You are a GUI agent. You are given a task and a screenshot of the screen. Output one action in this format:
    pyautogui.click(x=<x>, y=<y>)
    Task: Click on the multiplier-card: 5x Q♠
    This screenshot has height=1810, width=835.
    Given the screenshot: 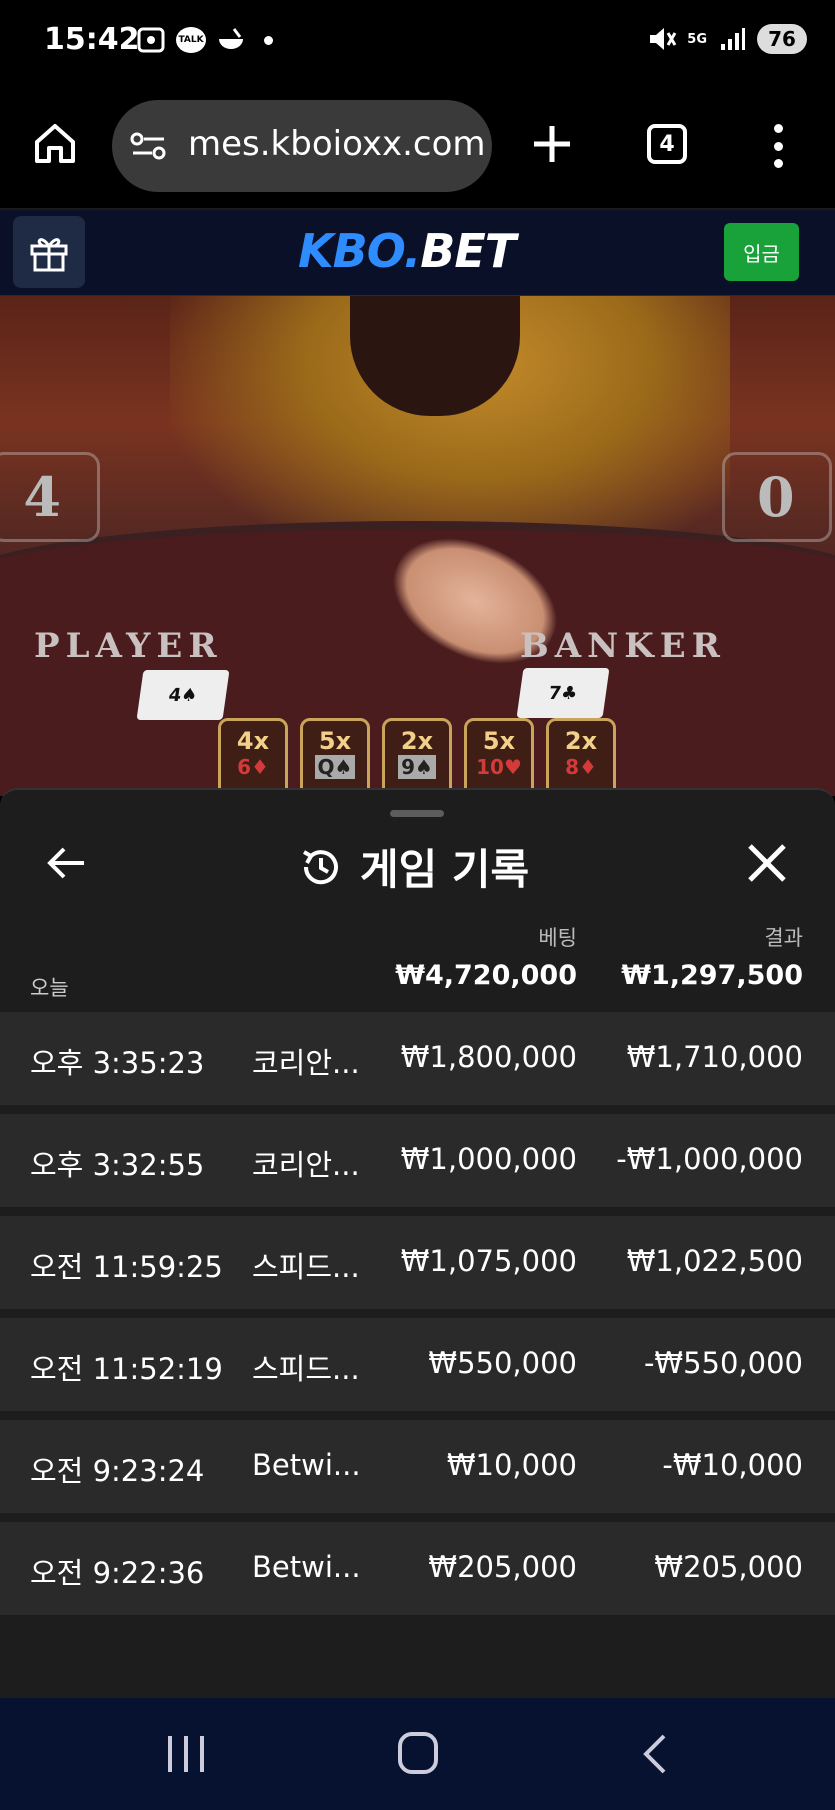 What is the action you would take?
    pyautogui.click(x=335, y=757)
    